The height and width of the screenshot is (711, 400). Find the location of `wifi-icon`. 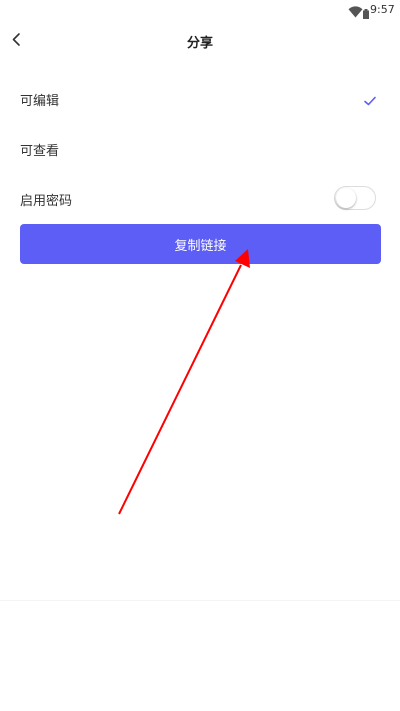

wifi-icon is located at coordinates (355, 10).